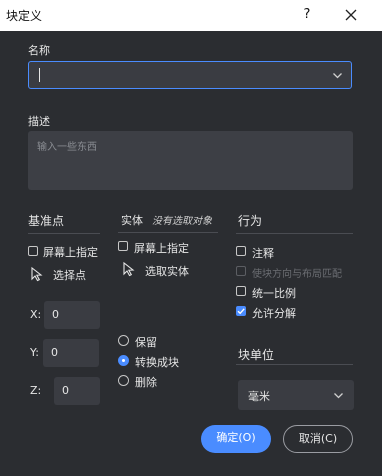  I want to click on block-unit-heading: 块单位, so click(256, 355).